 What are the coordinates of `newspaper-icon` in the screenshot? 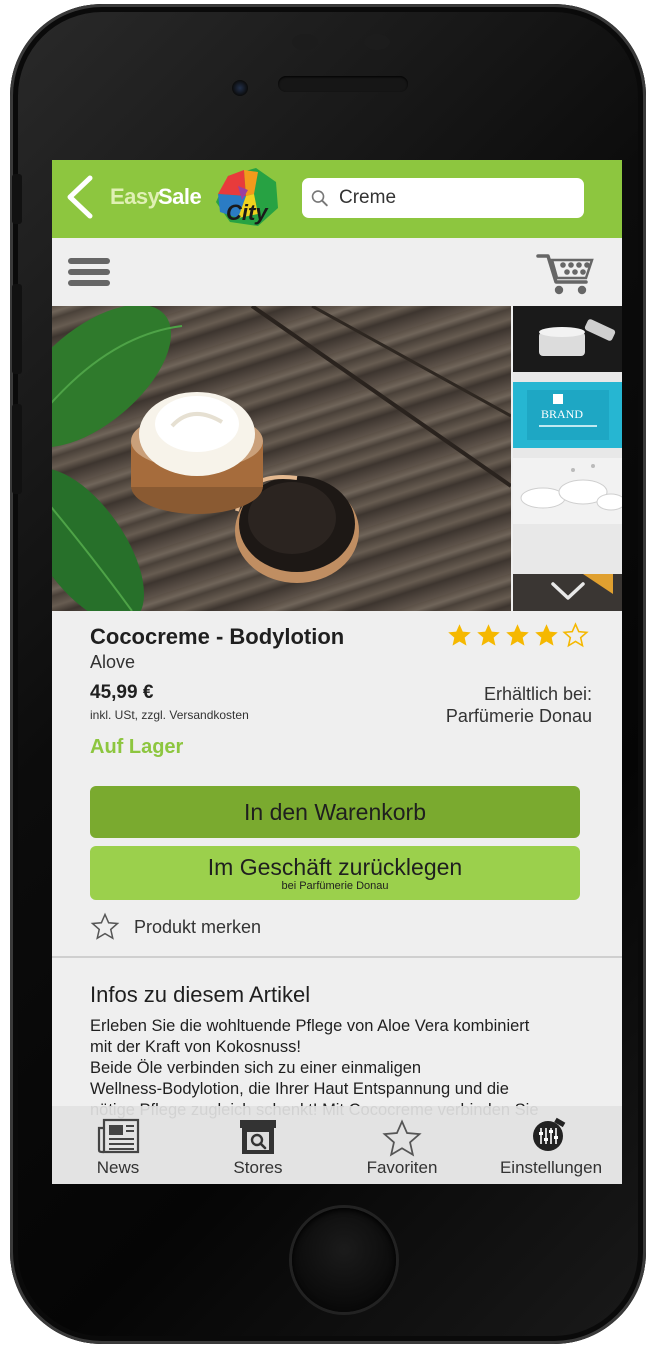 It's located at (118, 1136).